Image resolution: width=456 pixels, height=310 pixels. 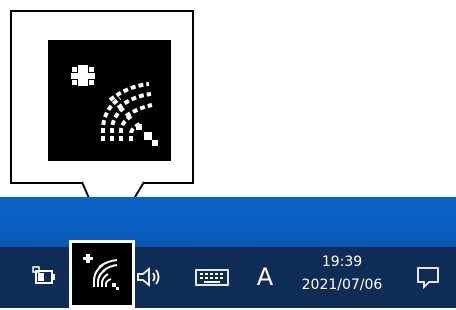 I want to click on keyboard-icon, so click(x=212, y=277).